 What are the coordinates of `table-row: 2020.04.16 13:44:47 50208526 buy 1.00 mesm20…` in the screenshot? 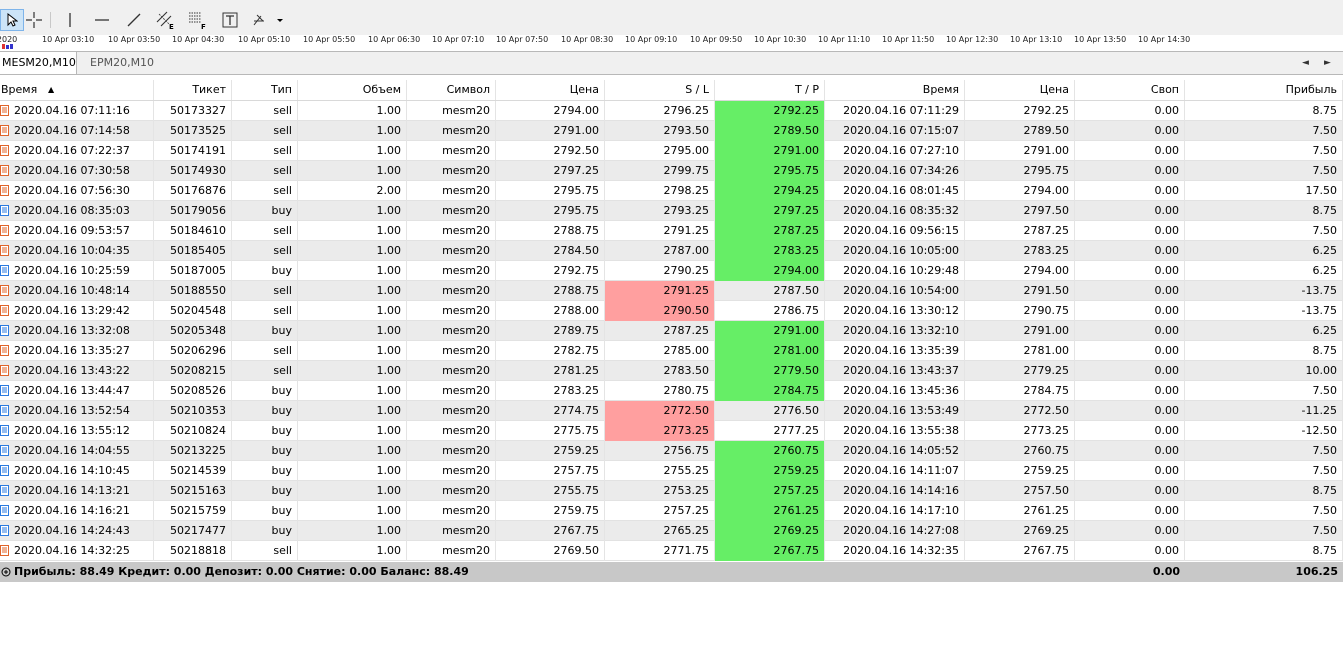 It's located at (671, 391).